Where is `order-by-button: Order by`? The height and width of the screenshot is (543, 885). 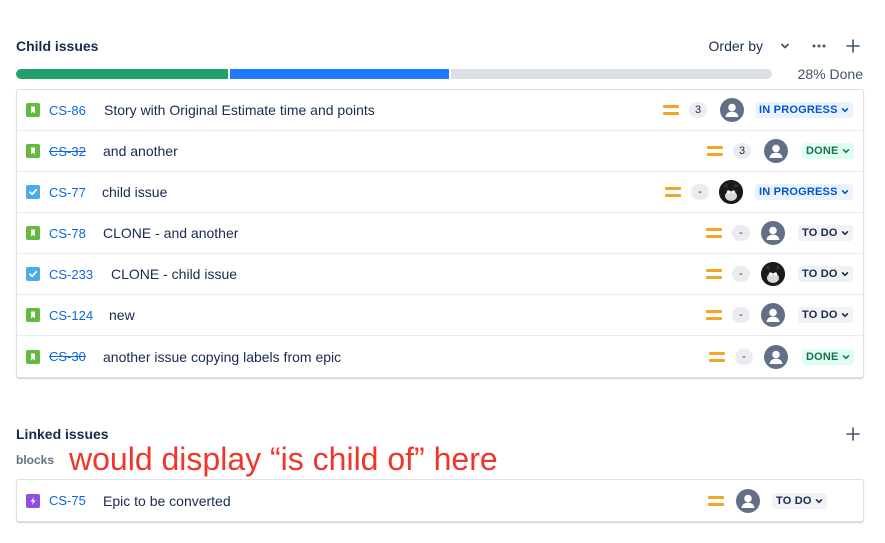
order-by-button: Order by is located at coordinates (752, 46).